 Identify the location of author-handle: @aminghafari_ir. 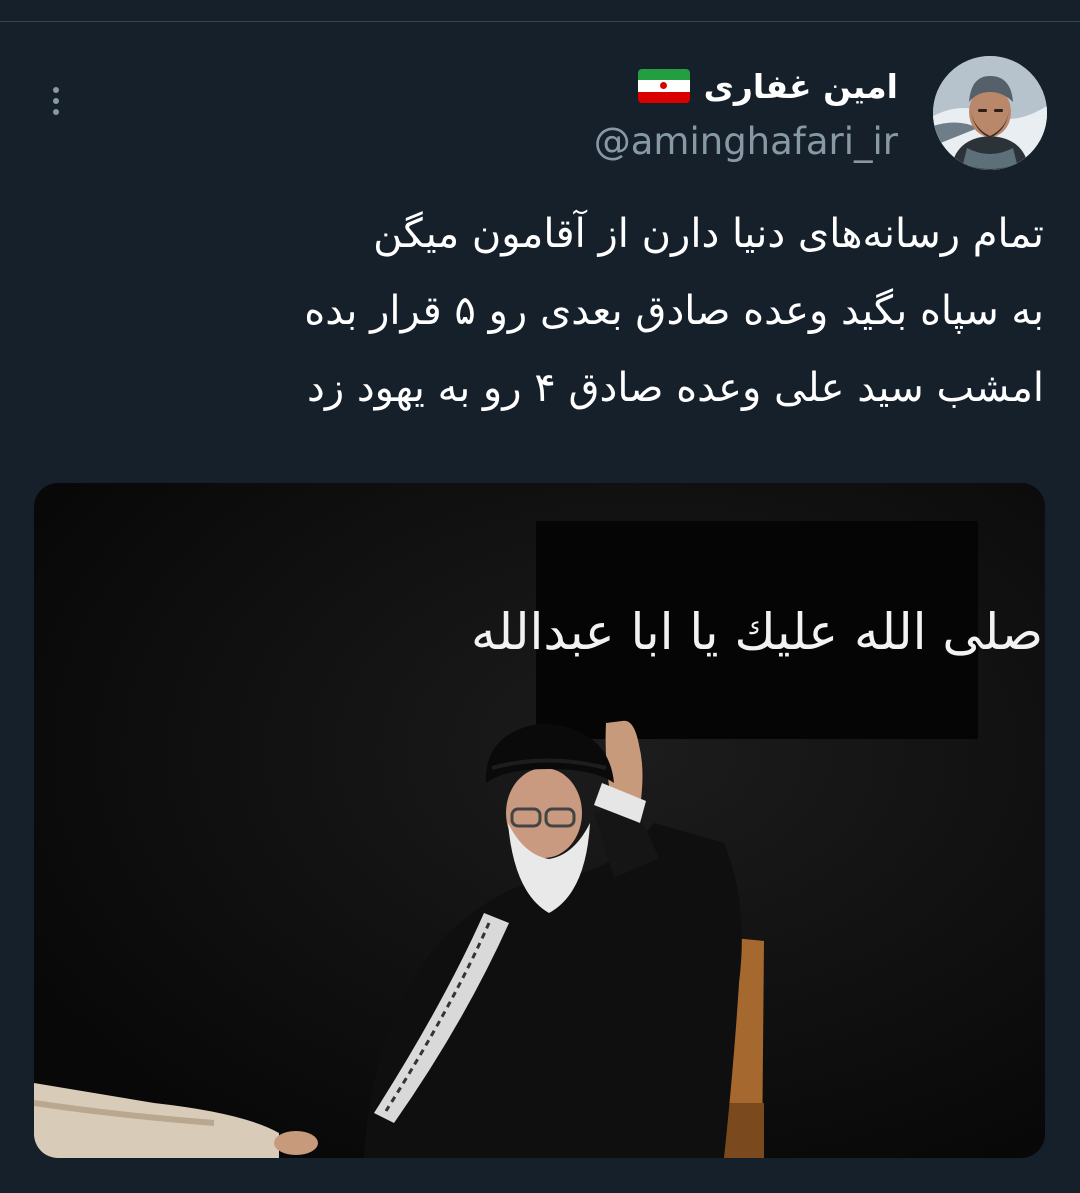
(746, 142).